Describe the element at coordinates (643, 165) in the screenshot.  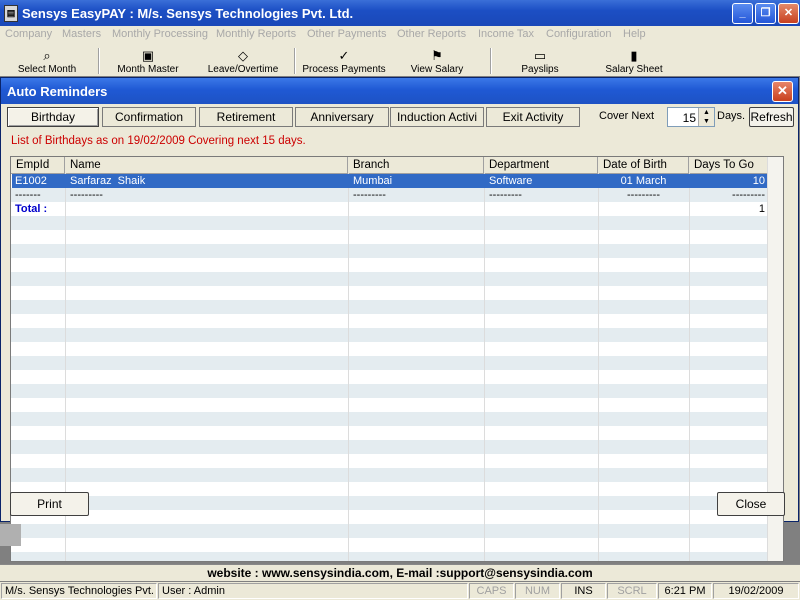
I see `col-date-of-birth: Date of Birth` at that location.